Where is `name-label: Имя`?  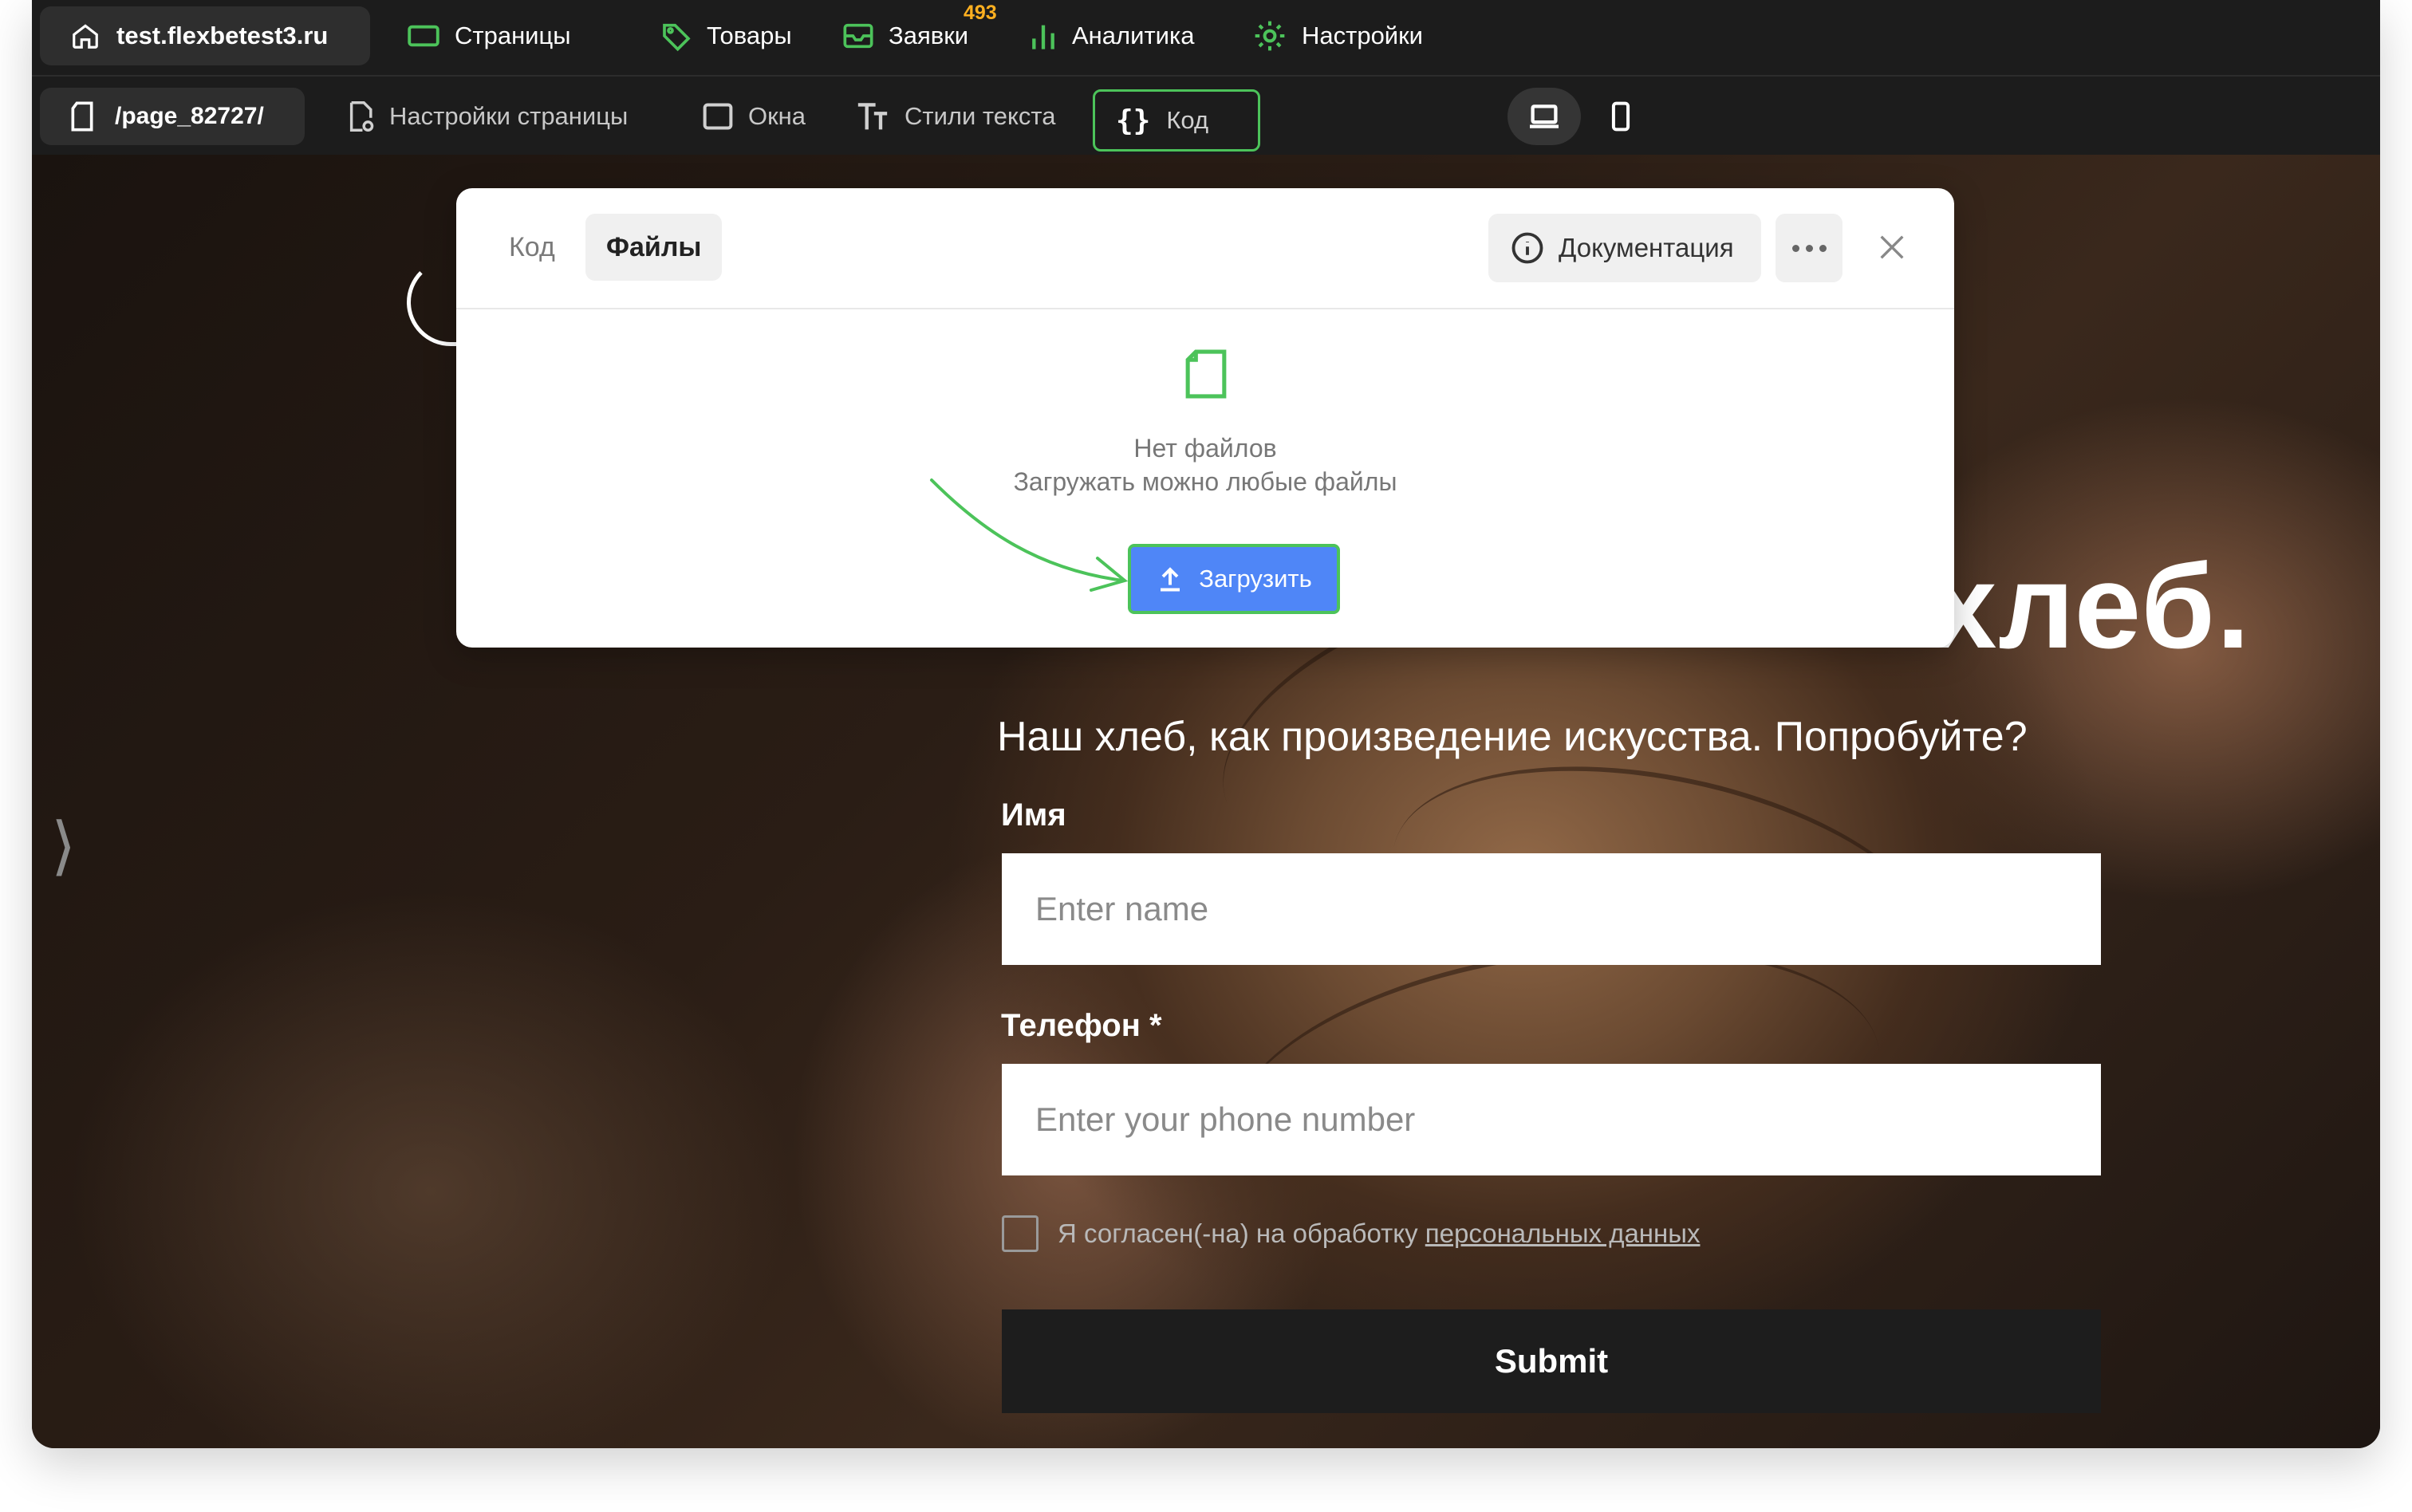
name-label: Имя is located at coordinates (1034, 815).